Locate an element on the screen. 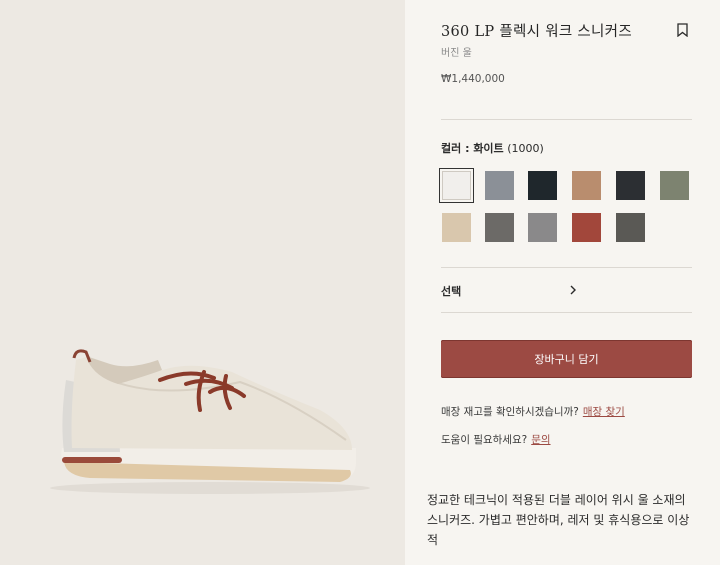 The width and height of the screenshot is (720, 565). store-stock-line: 매장 재고를 확인하시겠습니까? 매장 찾기 is located at coordinates (533, 411).